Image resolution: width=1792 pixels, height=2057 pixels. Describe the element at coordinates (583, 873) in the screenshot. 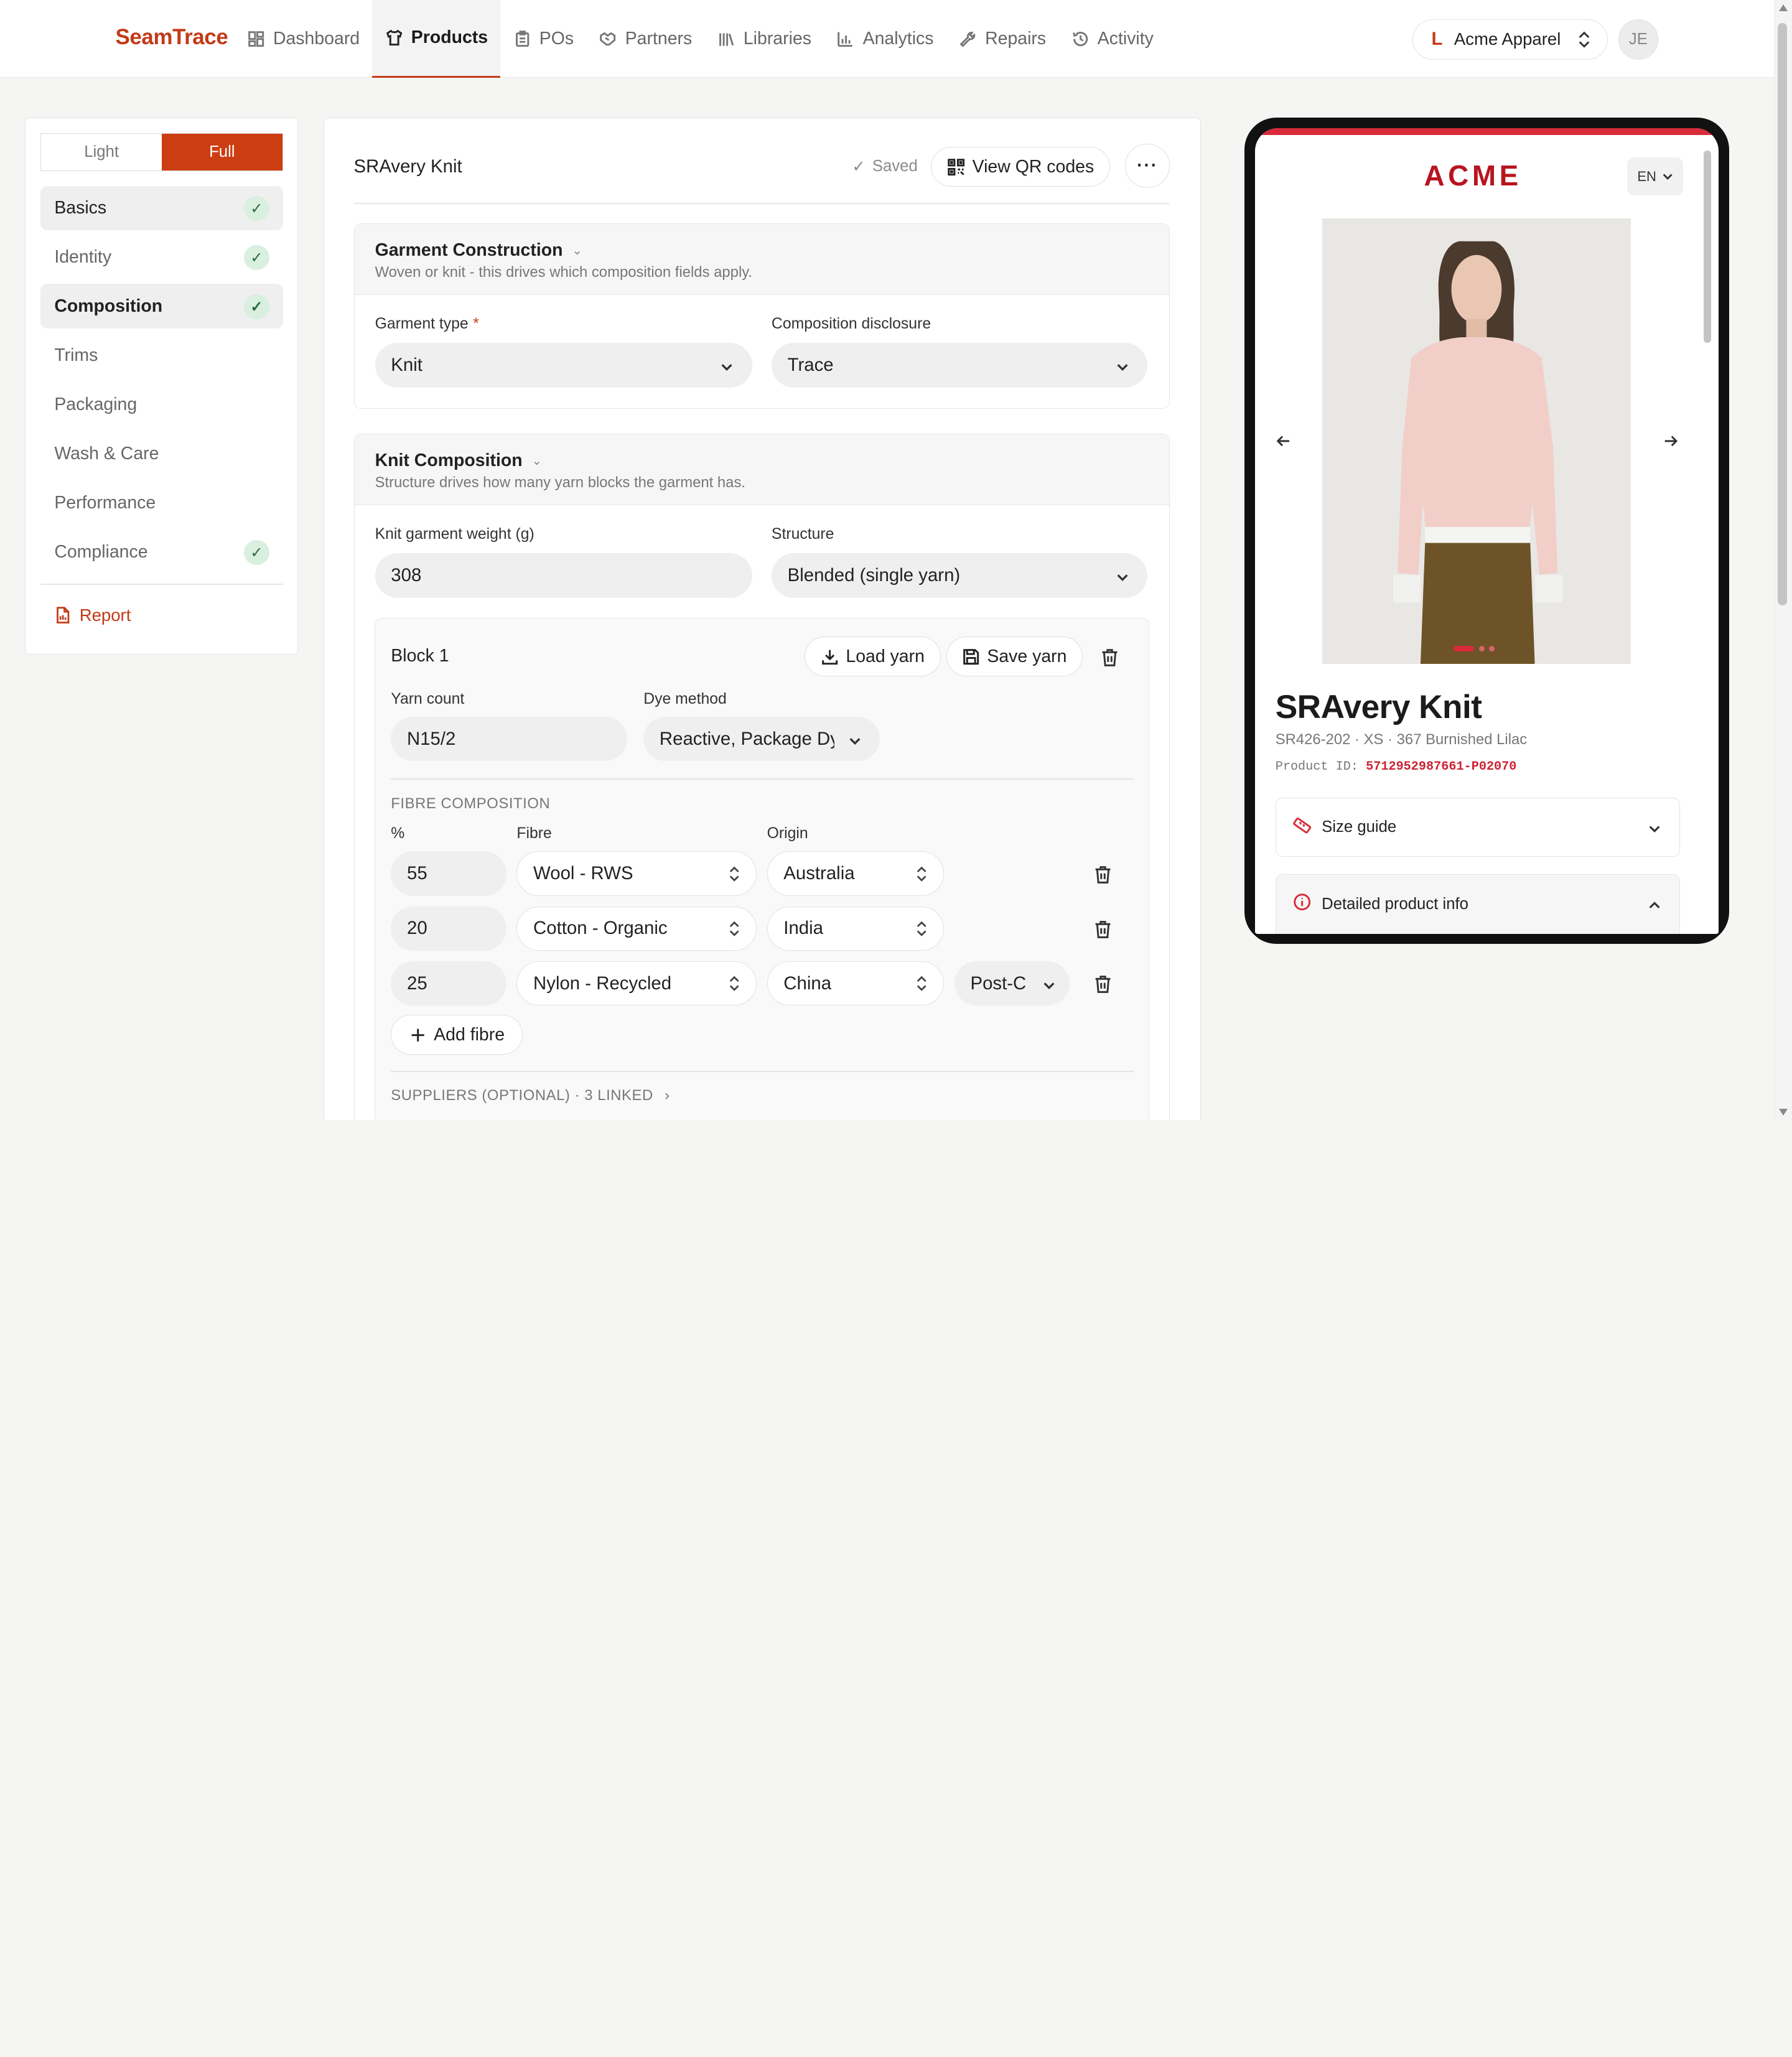

I see `select-value: Wool - RWS` at that location.